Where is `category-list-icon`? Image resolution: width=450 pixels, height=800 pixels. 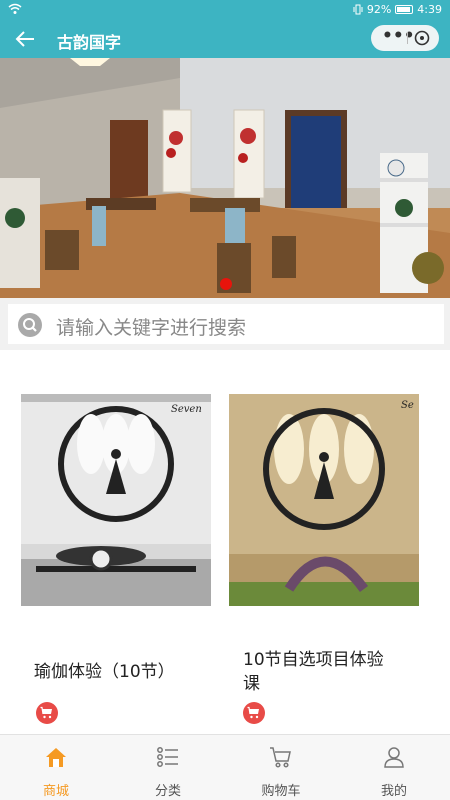
category-list-icon is located at coordinates (167, 757).